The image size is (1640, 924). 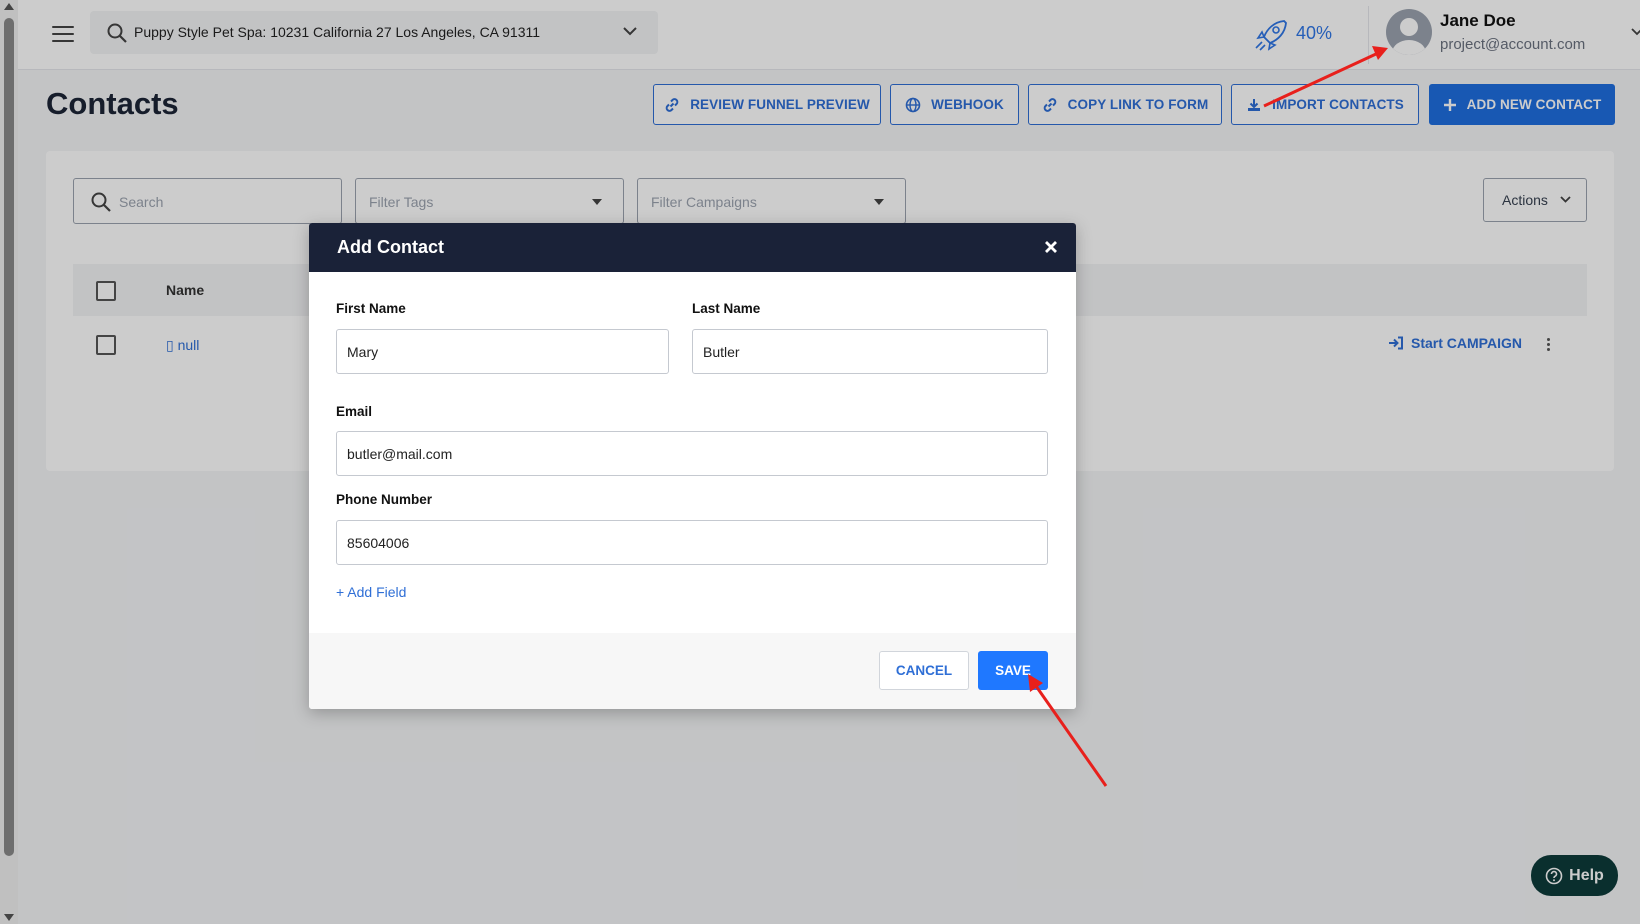 I want to click on cancel-button: CANCEL, so click(x=924, y=670).